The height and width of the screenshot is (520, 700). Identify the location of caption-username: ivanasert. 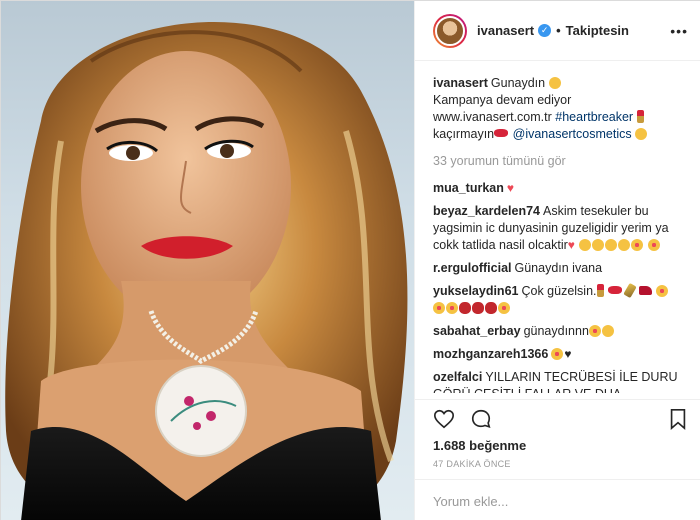
(460, 83).